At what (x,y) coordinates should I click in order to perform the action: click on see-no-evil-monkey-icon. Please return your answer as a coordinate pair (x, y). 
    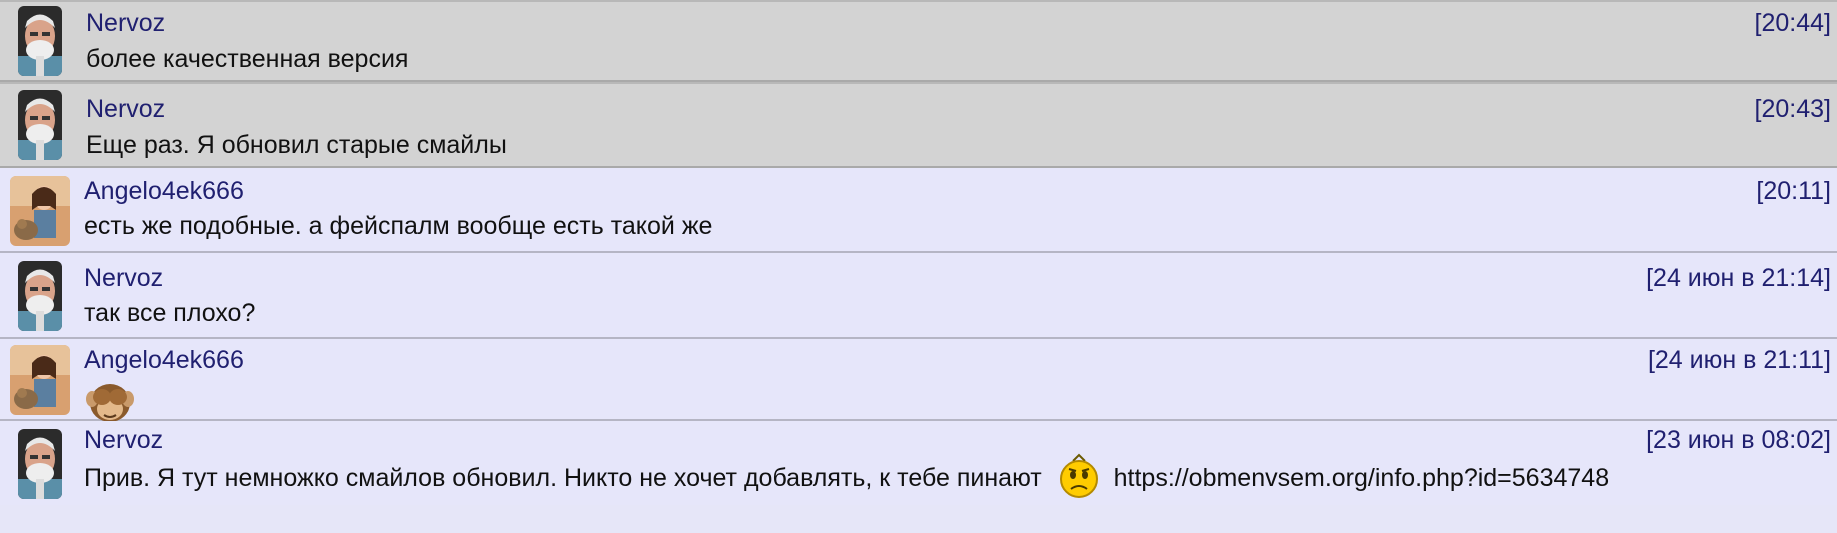
    Looking at the image, I should click on (110, 401).